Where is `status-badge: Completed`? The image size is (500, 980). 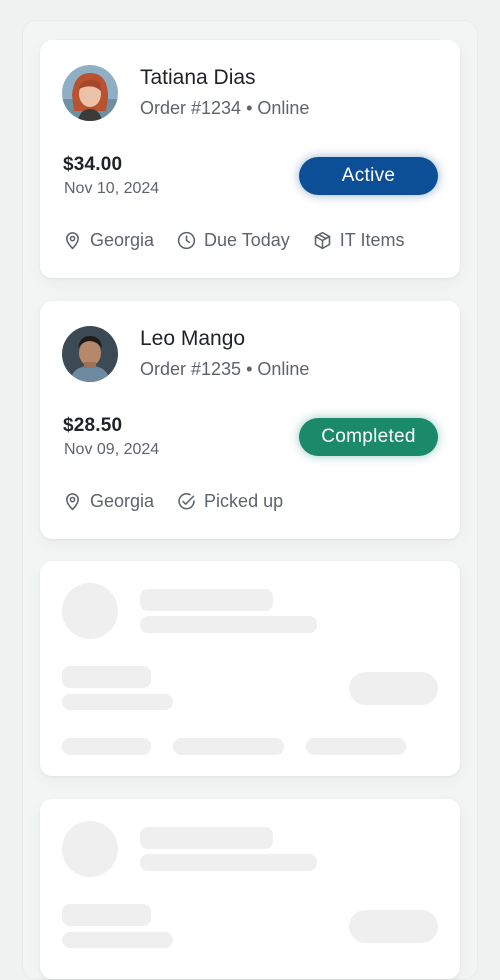
status-badge: Completed is located at coordinates (368, 437).